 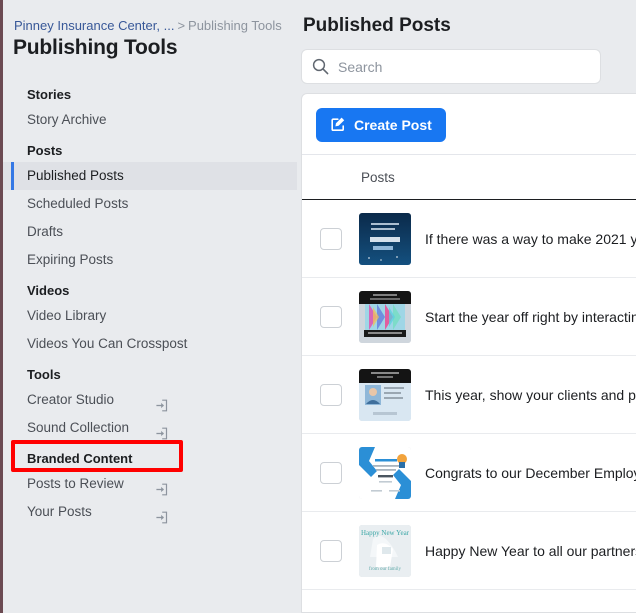 I want to click on post-text: If there was a way to make 2021 you, so click(x=530, y=238).